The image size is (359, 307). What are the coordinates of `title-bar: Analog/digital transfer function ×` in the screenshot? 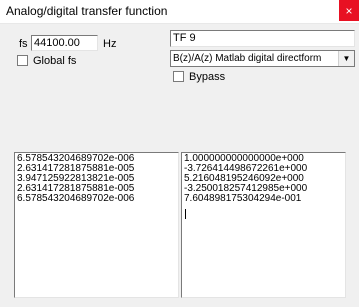 It's located at (179, 12).